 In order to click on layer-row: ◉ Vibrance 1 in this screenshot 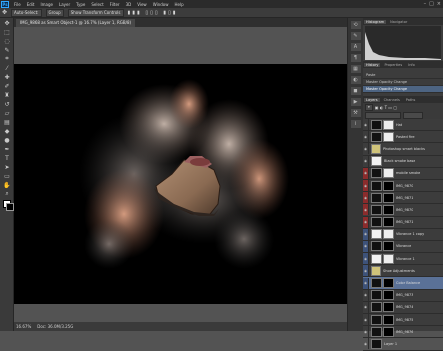, I will do `click(403, 259)`.